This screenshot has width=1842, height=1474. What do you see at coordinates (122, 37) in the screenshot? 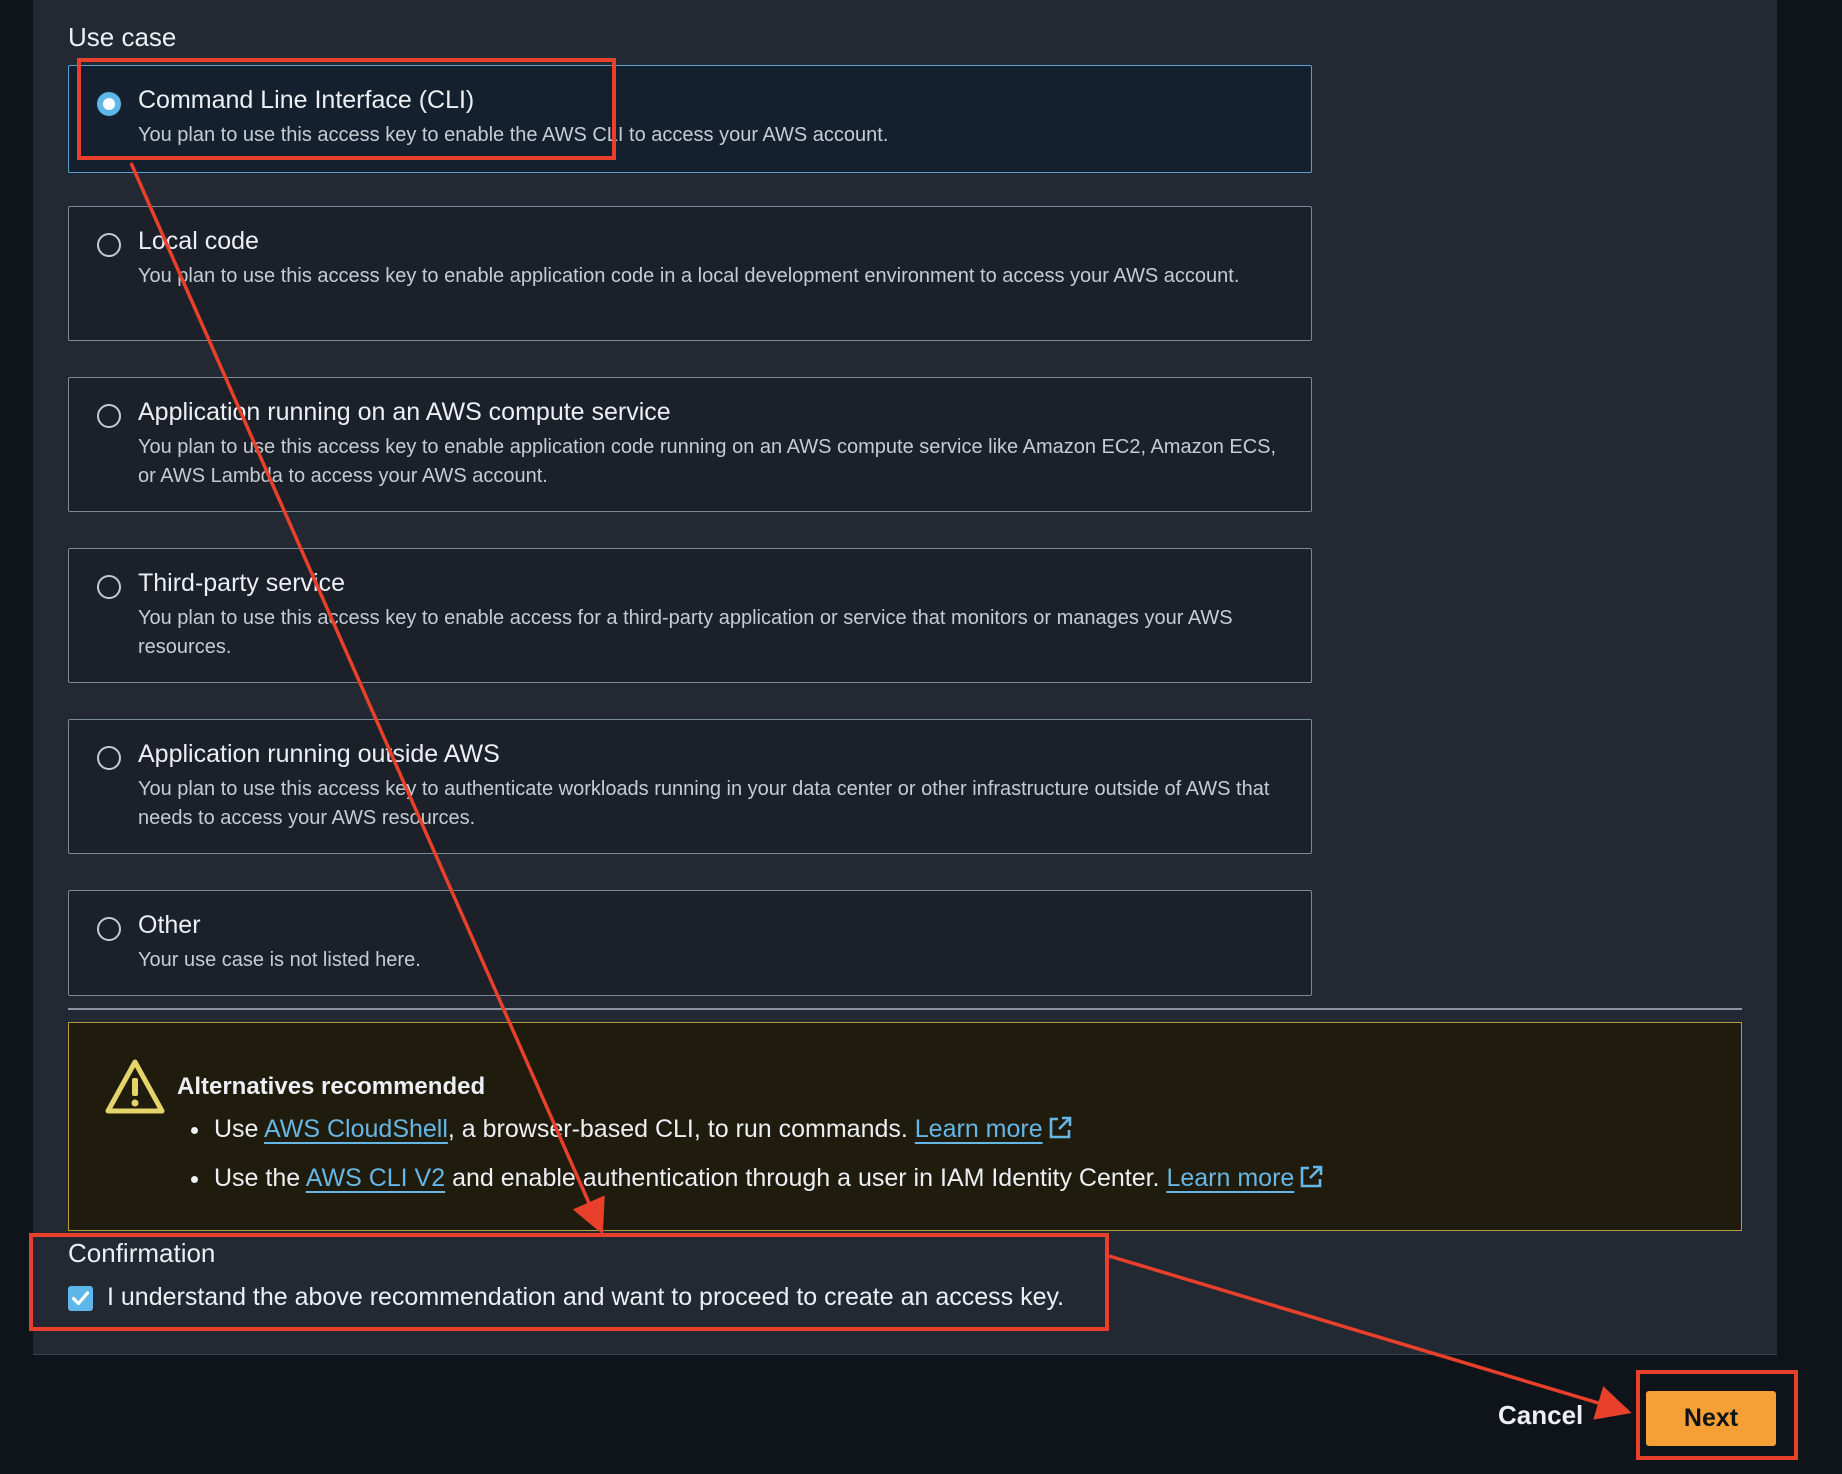
I see `use-case-heading: Use case` at bounding box center [122, 37].